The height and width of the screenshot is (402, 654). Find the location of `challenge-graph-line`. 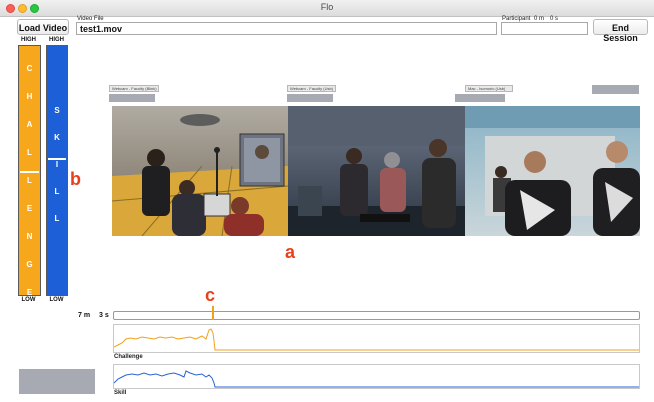

challenge-graph-line is located at coordinates (376, 339).